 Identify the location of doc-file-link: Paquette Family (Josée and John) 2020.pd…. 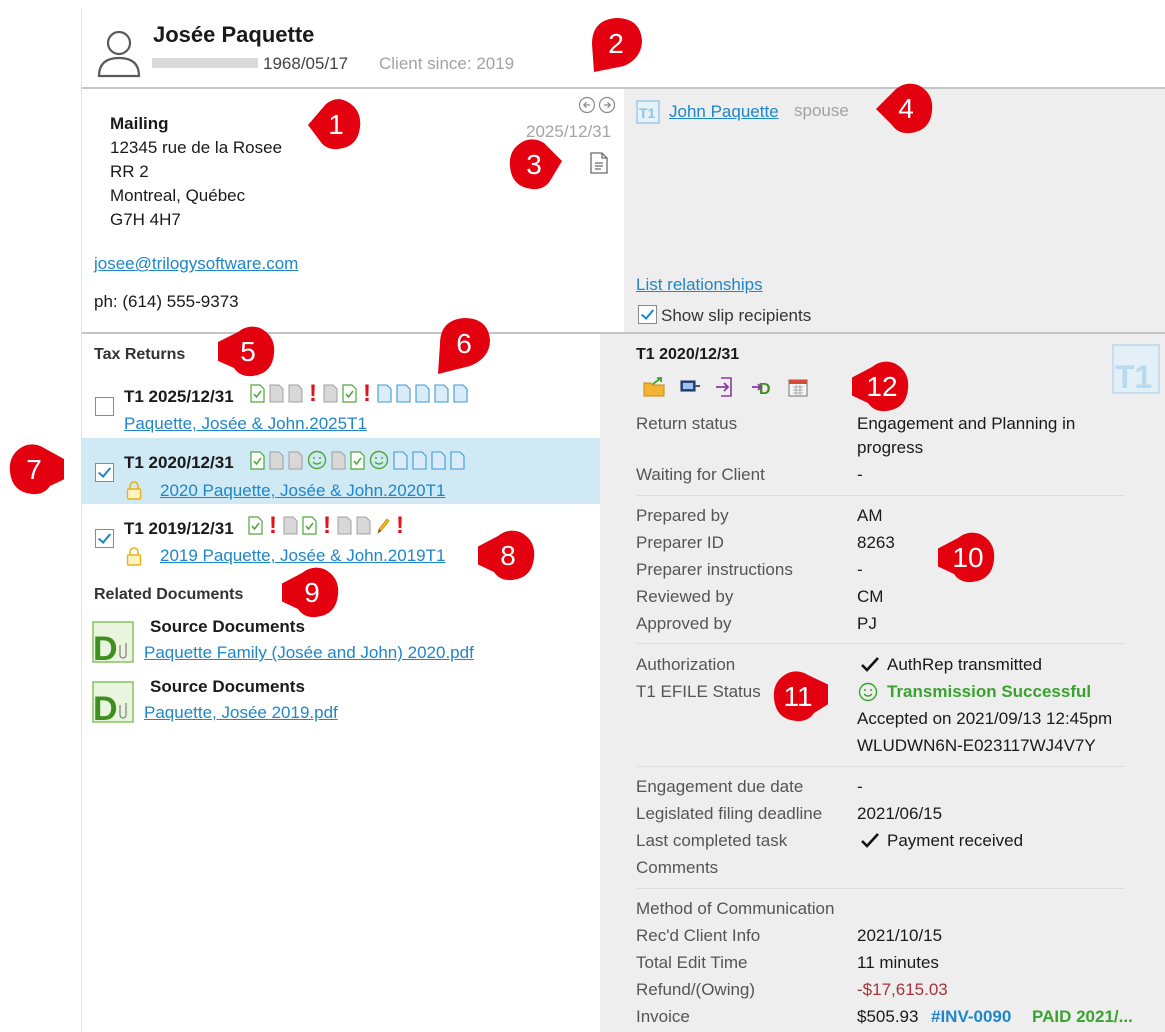
(309, 653).